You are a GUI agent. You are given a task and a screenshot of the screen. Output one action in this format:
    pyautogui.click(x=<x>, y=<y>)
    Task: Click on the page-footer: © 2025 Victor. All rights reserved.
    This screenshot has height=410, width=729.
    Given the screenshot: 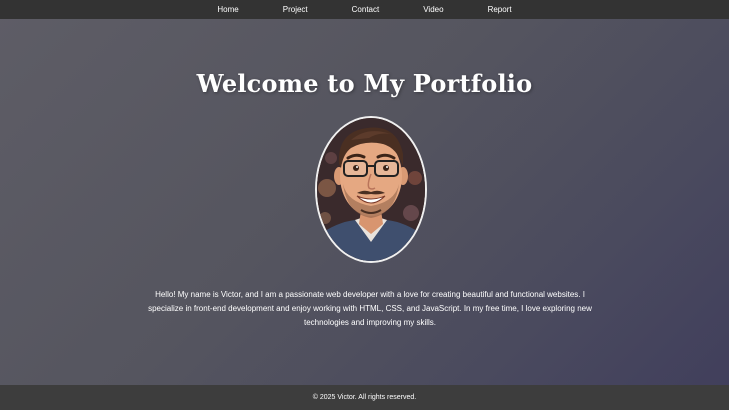 What is the action you would take?
    pyautogui.click(x=364, y=397)
    